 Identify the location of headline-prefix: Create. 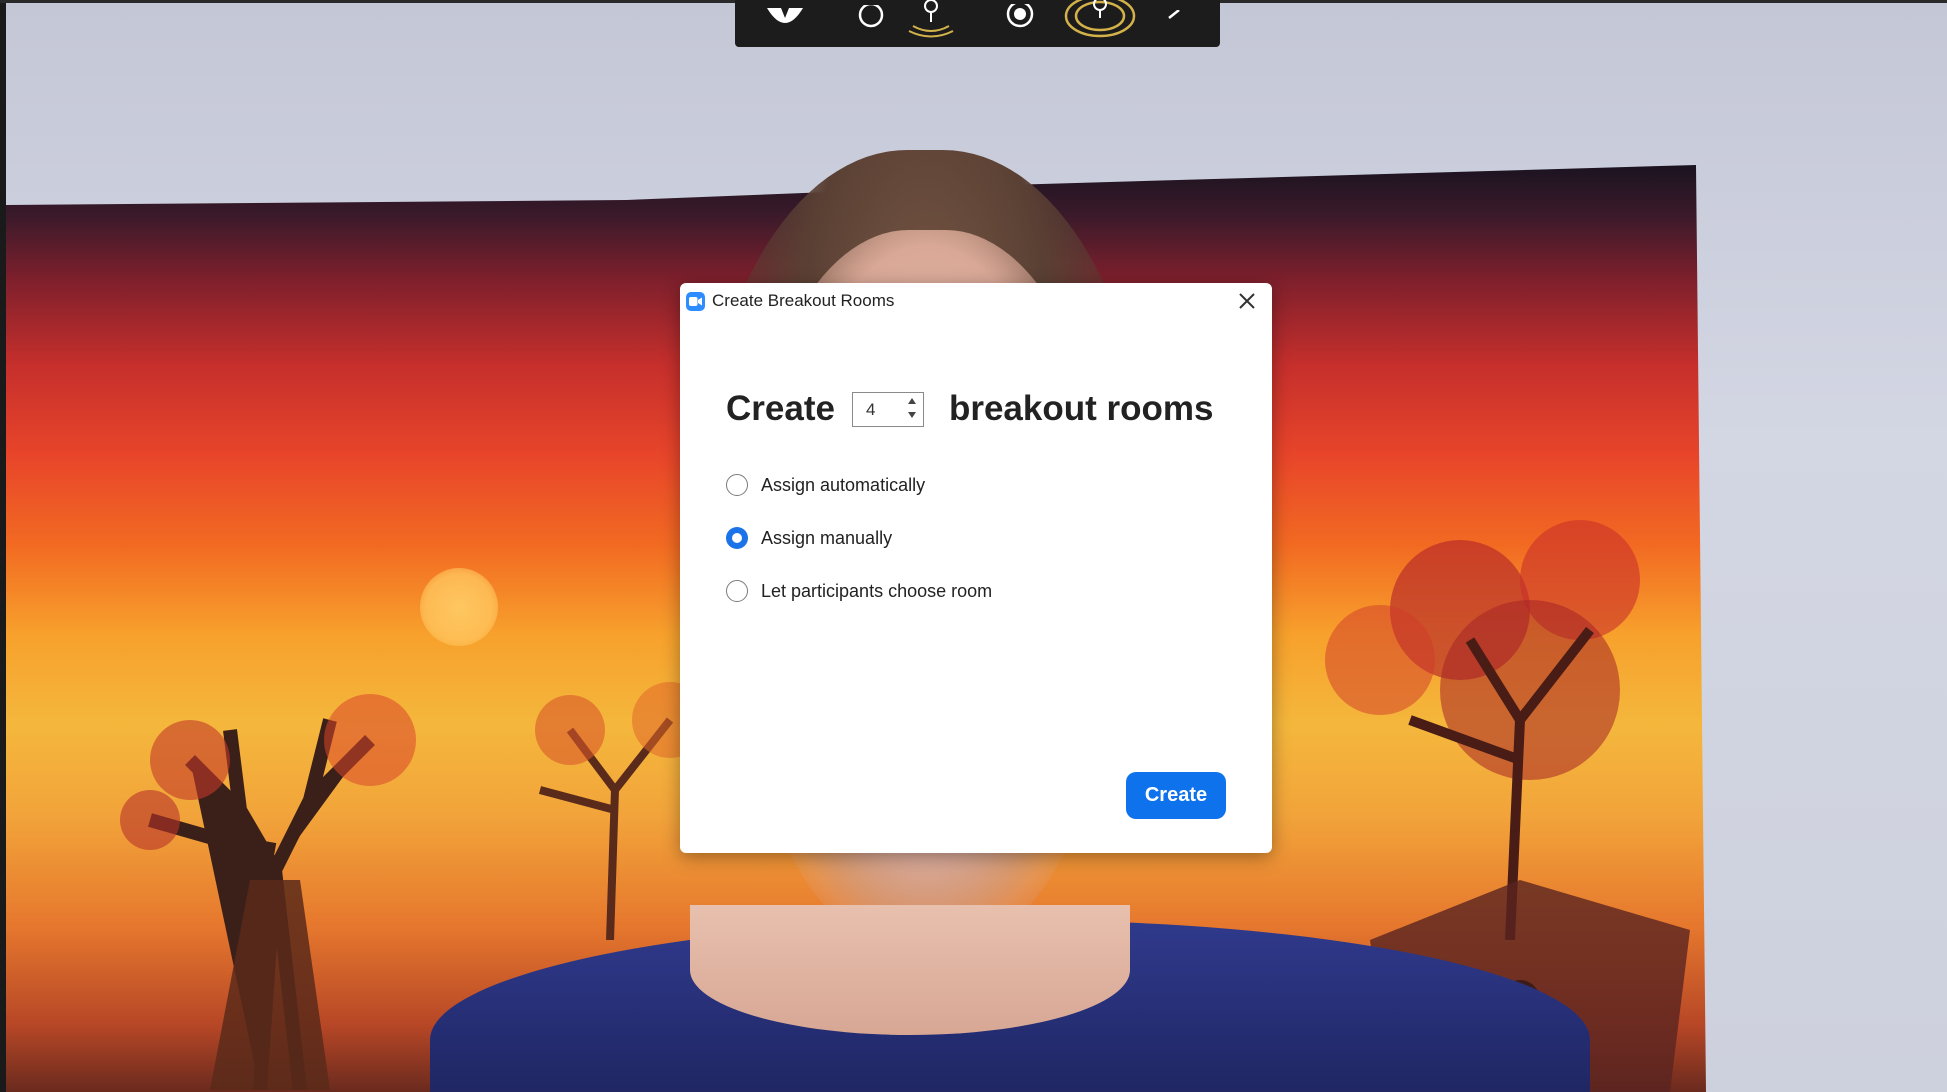
(780, 408).